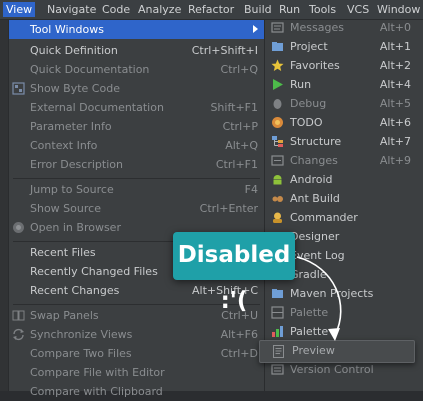 The image size is (423, 401). Describe the element at coordinates (395, 27) in the screenshot. I see `tool-window-shortcut: Alt+0` at that location.